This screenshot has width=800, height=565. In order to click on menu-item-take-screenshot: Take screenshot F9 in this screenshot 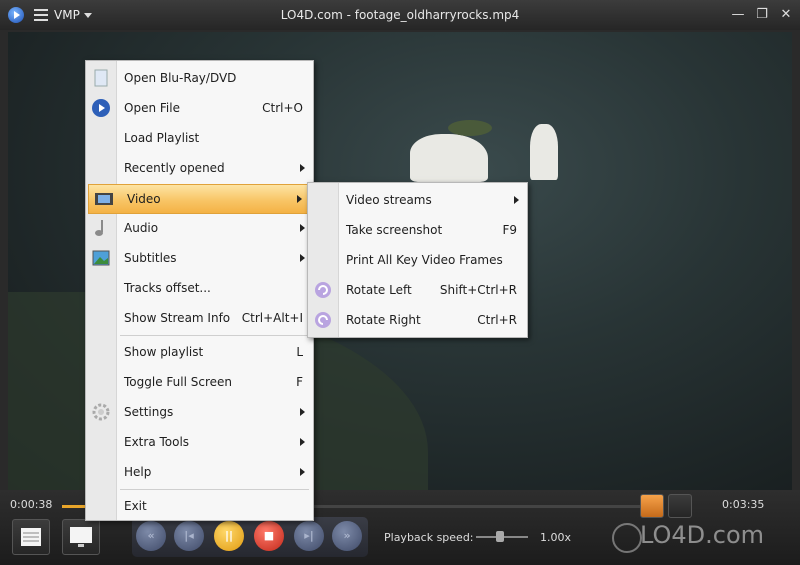, I will do `click(417, 230)`.